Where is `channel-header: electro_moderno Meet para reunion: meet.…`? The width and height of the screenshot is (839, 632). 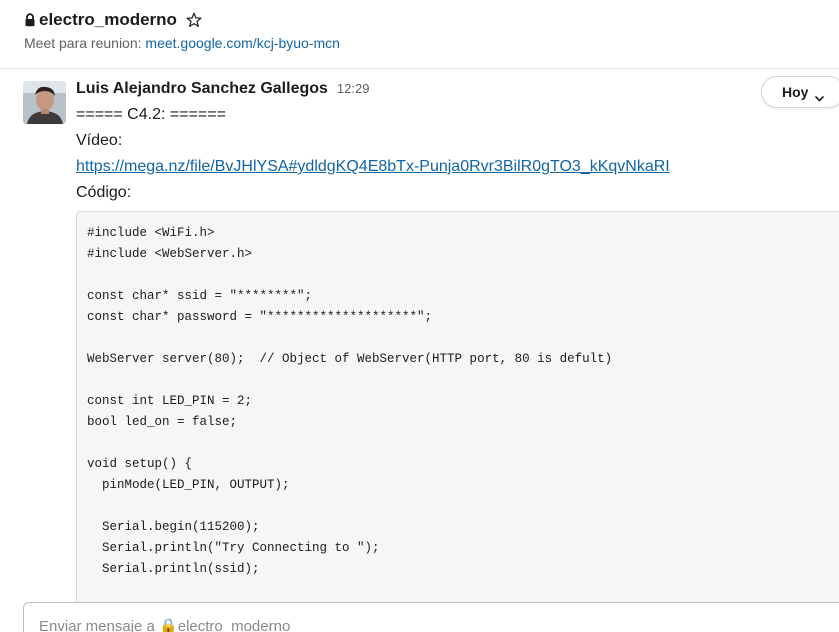 channel-header: electro_moderno Meet para reunion: meet.… is located at coordinates (419, 34).